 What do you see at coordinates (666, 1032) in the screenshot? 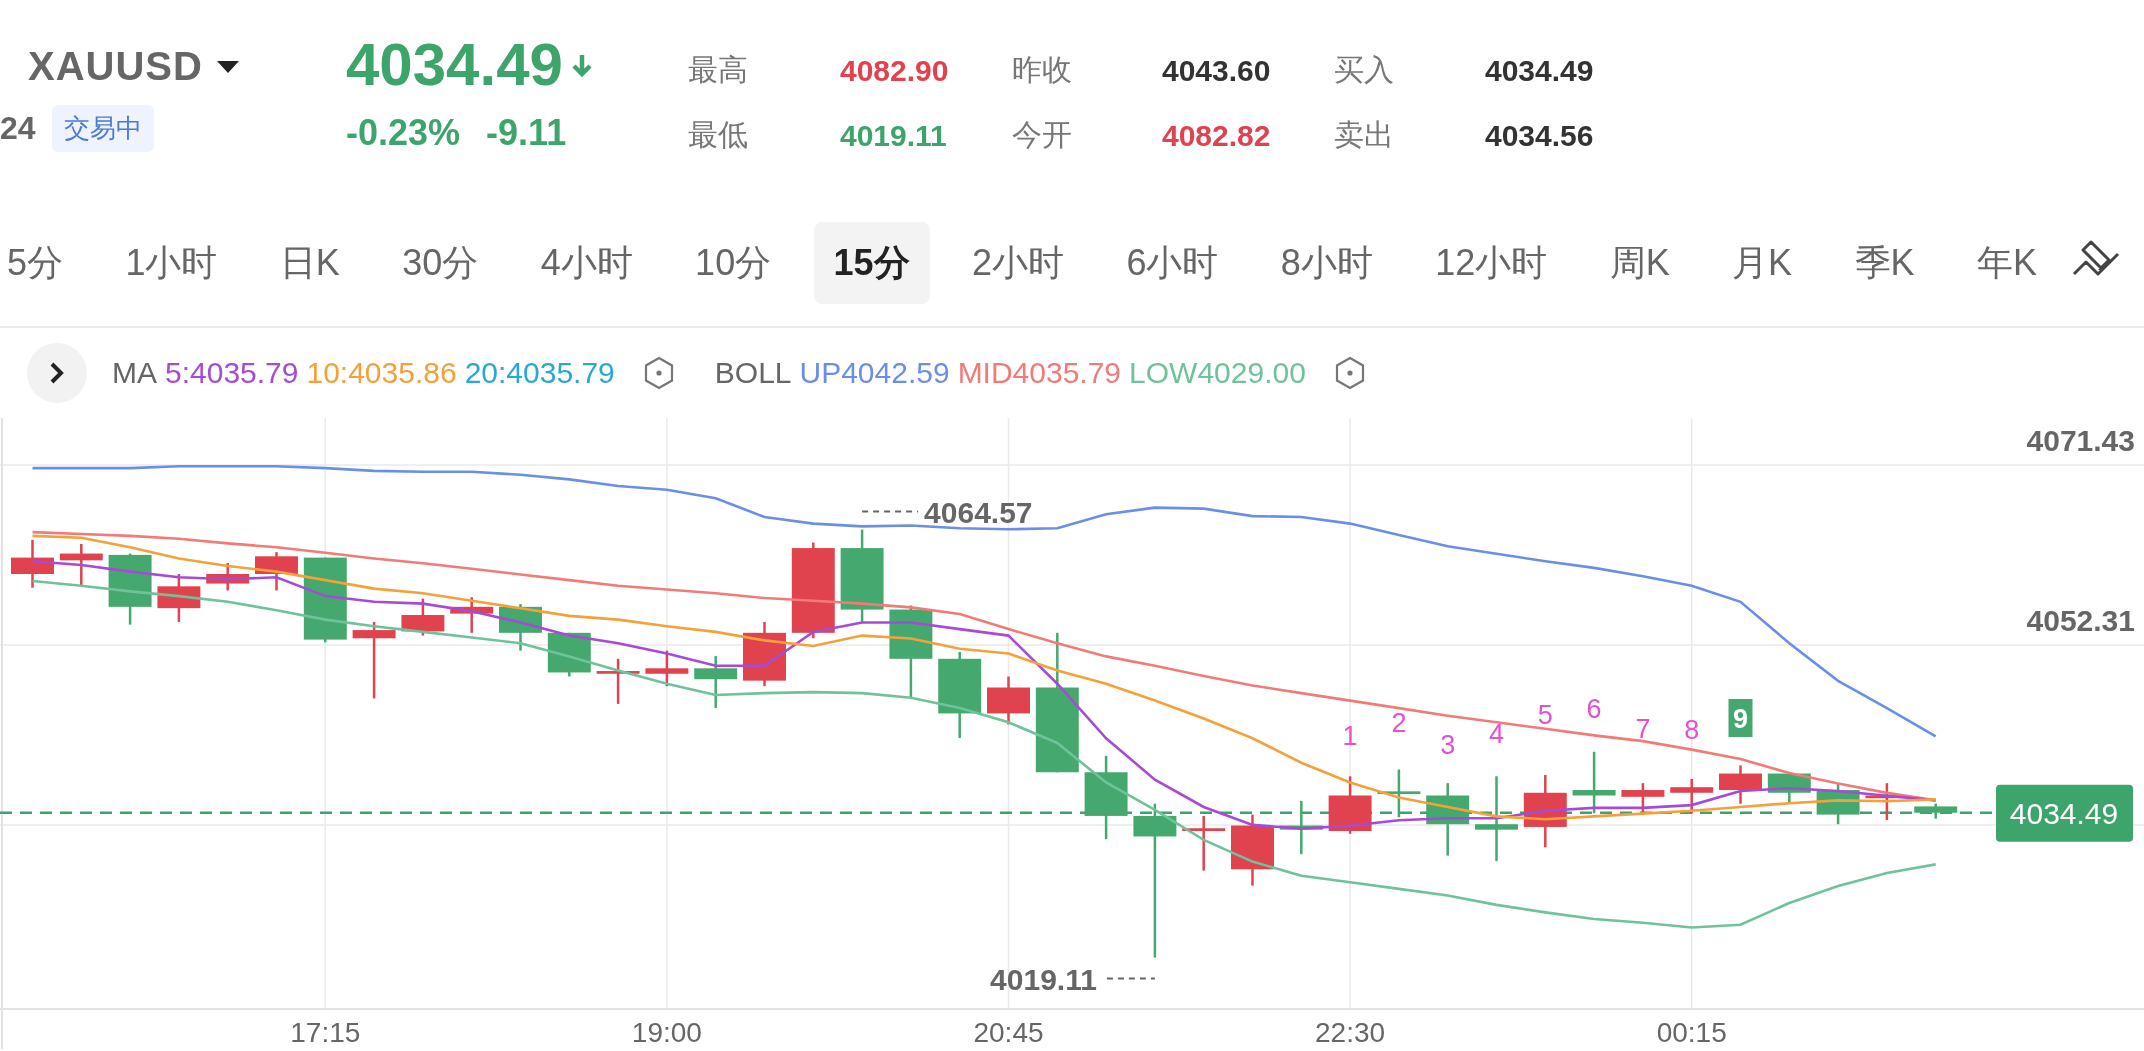
I see `time-label: 19:00` at bounding box center [666, 1032].